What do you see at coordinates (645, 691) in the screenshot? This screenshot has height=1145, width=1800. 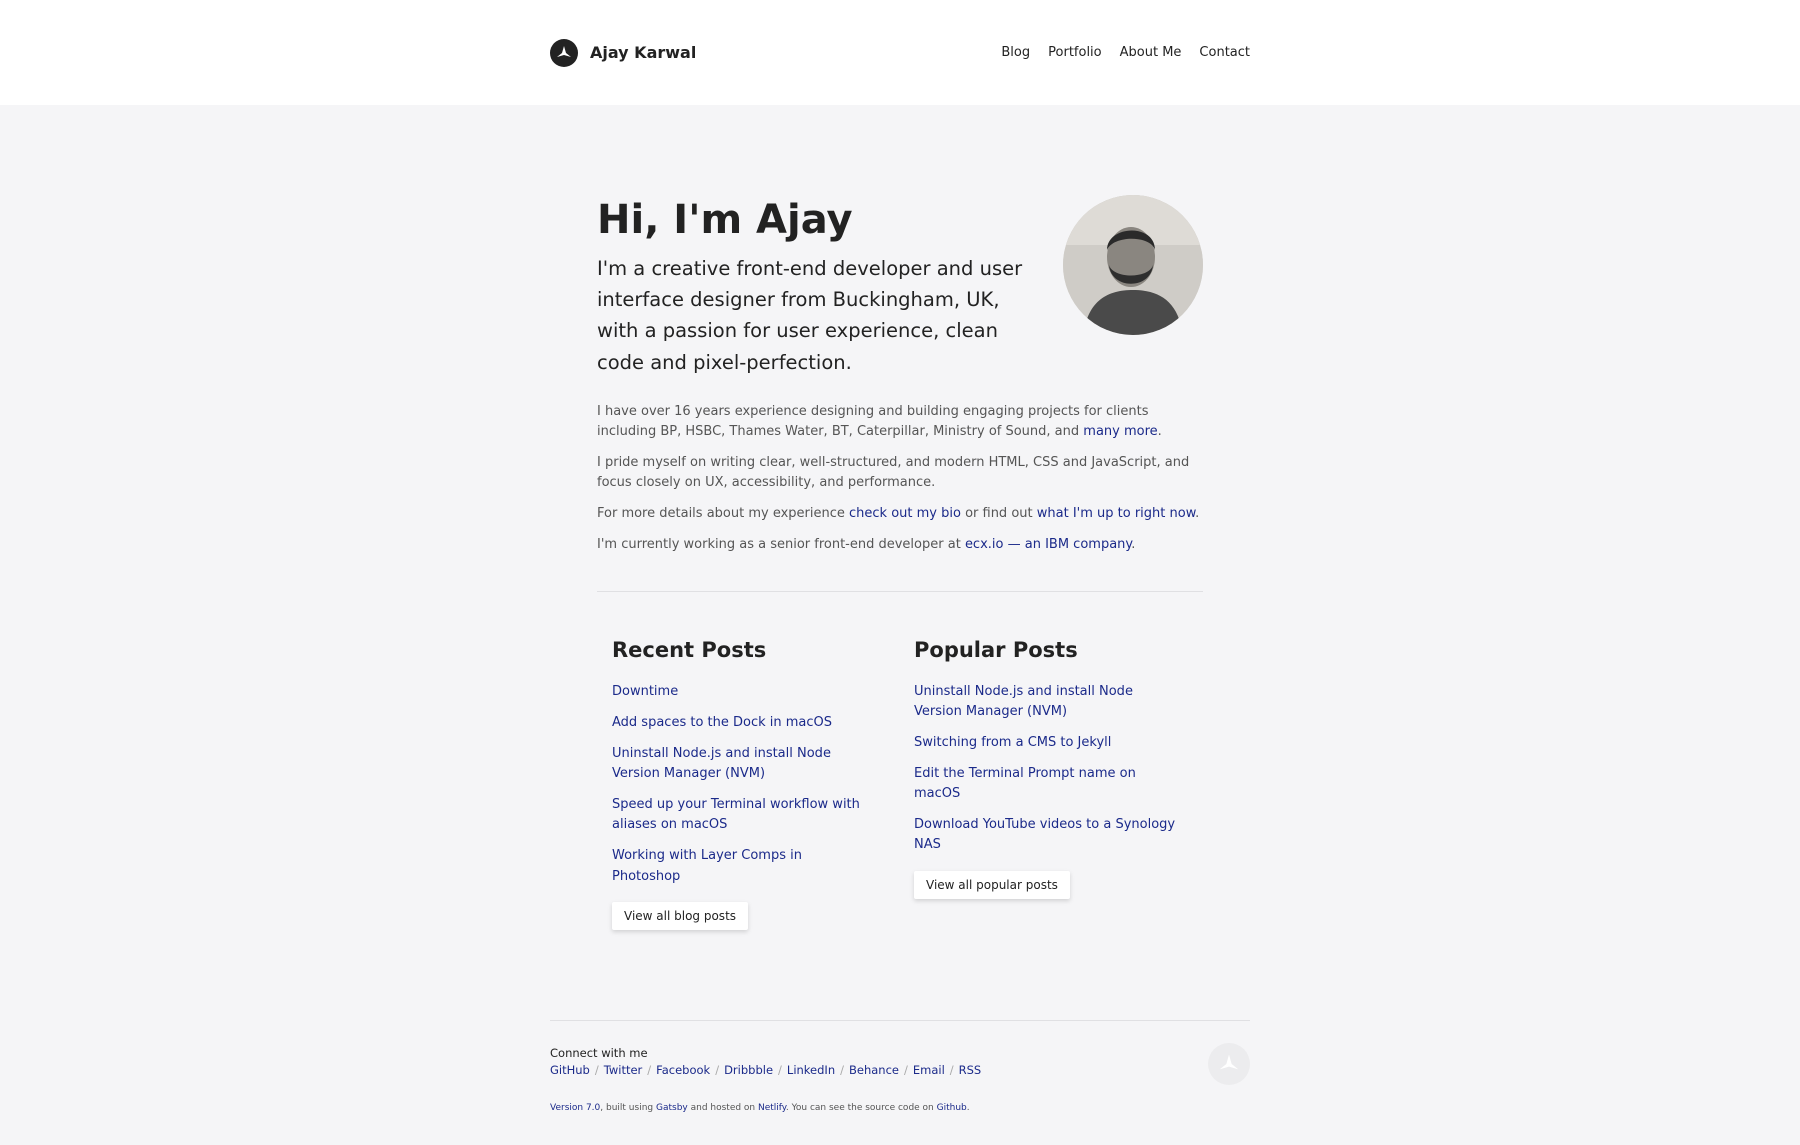 I see `recent-post-link: Downtime` at bounding box center [645, 691].